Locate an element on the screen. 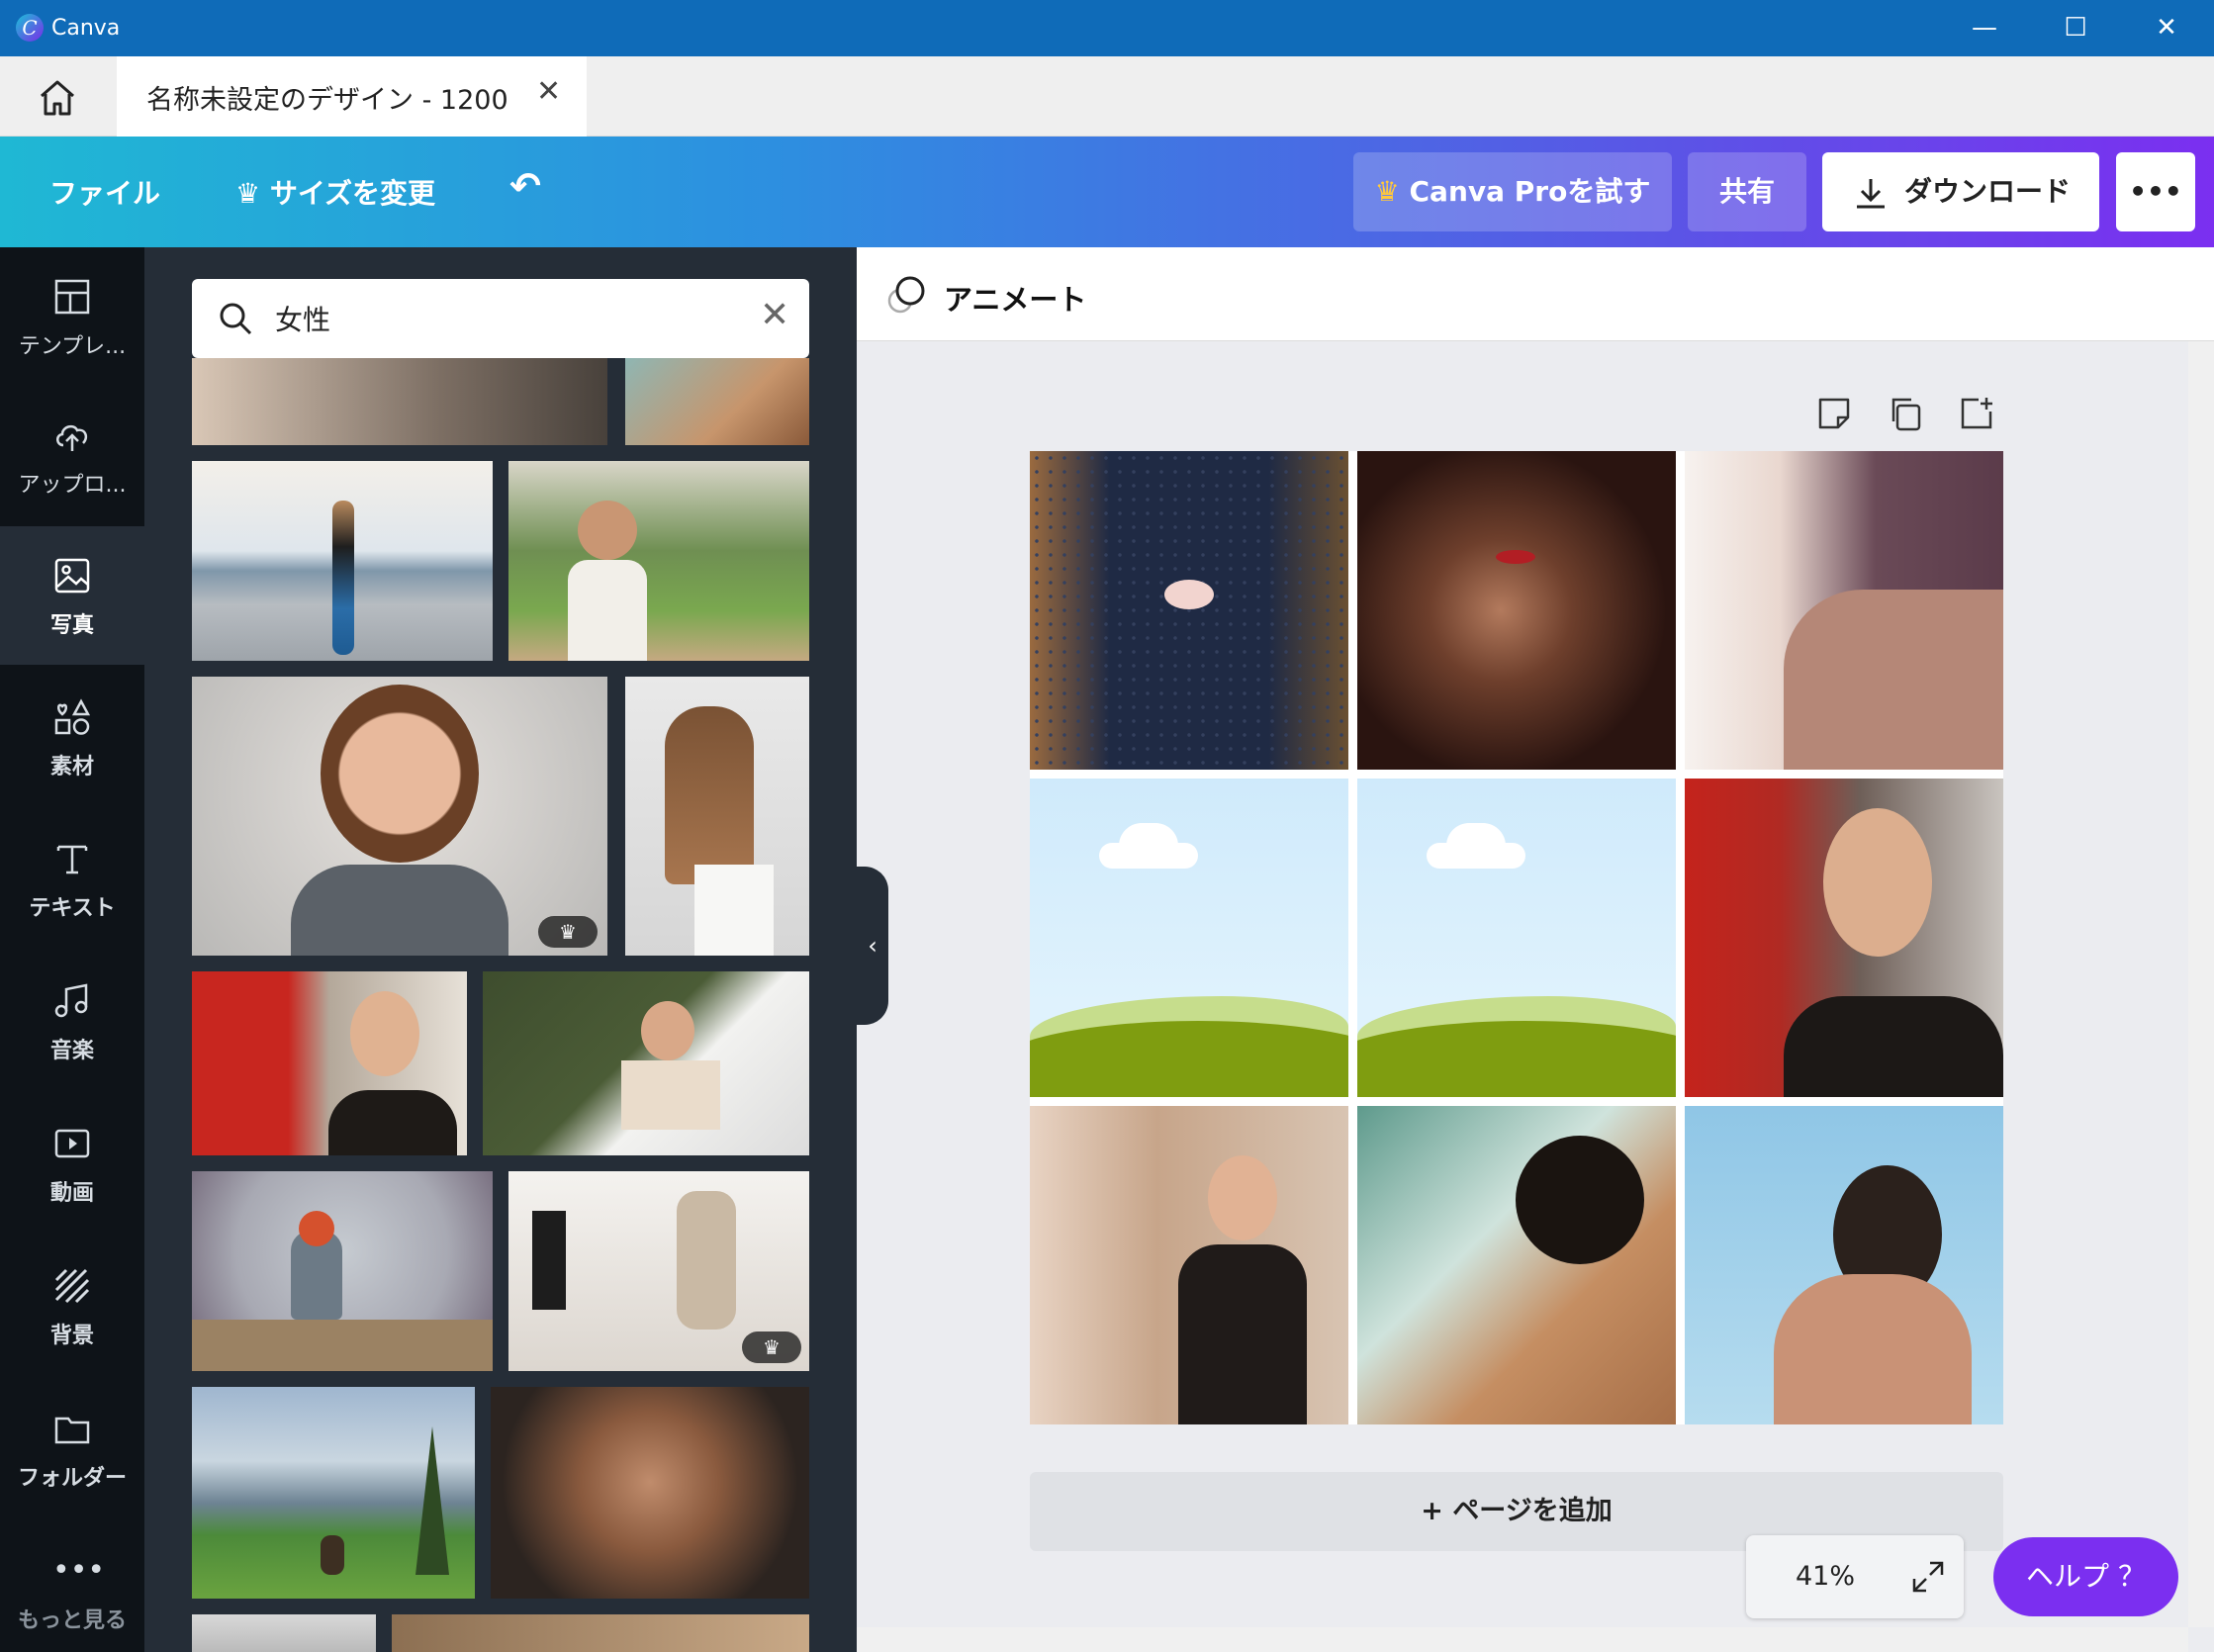 The height and width of the screenshot is (1652, 2214). close-window-button: ✕ is located at coordinates (2167, 28).